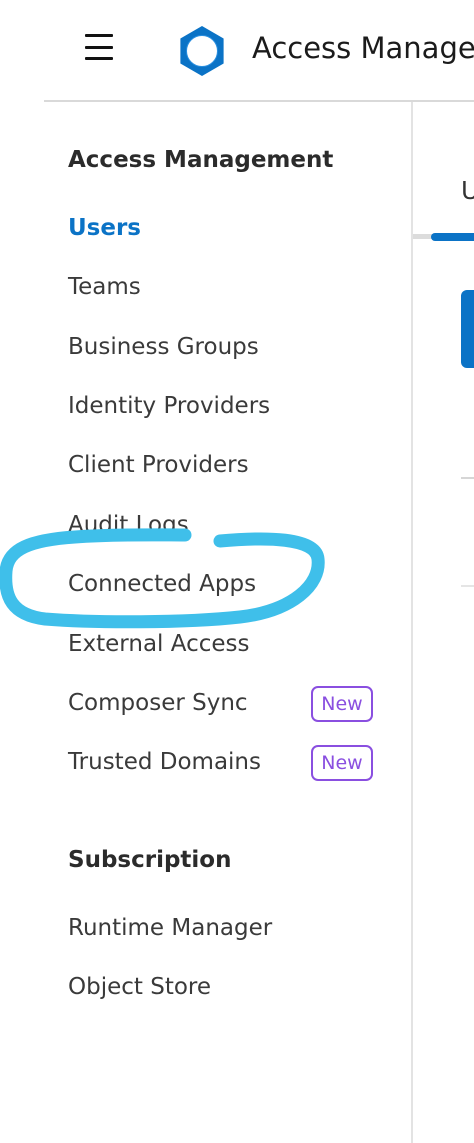 This screenshot has width=474, height=1143. I want to click on sidebar-item-trusted-domains: Trusted Domains, so click(164, 762).